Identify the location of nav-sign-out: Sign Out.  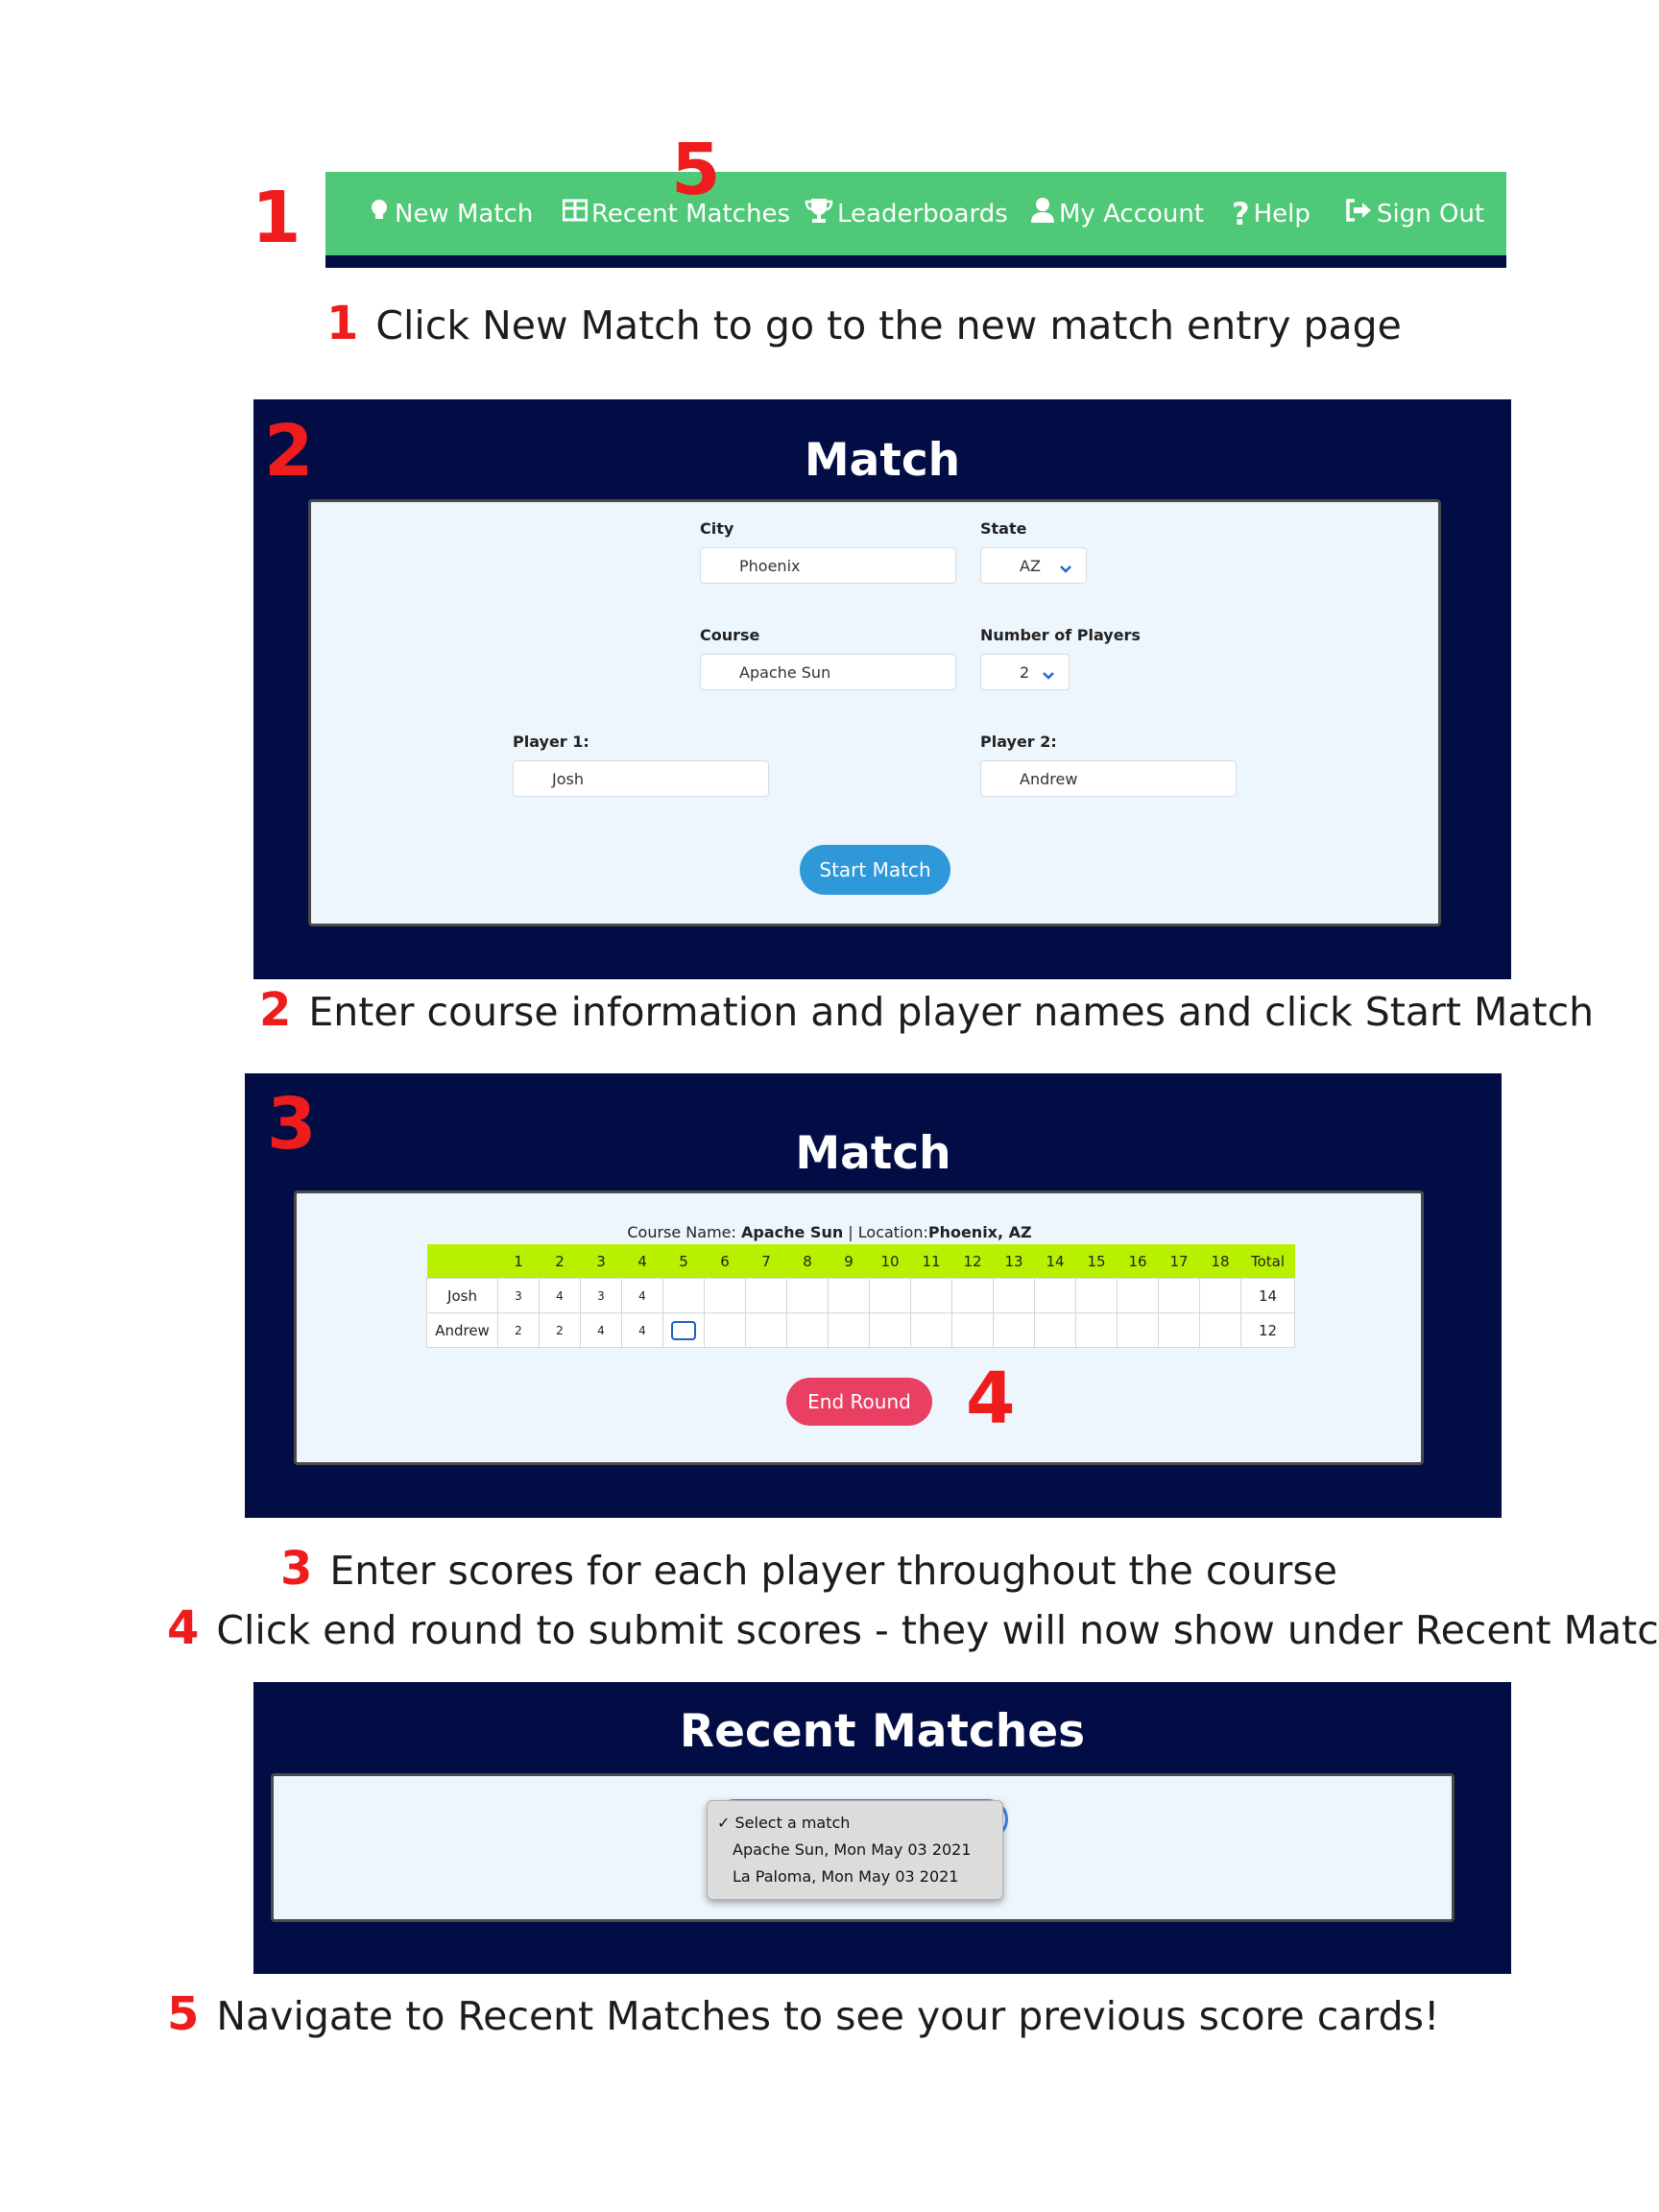
(1414, 213).